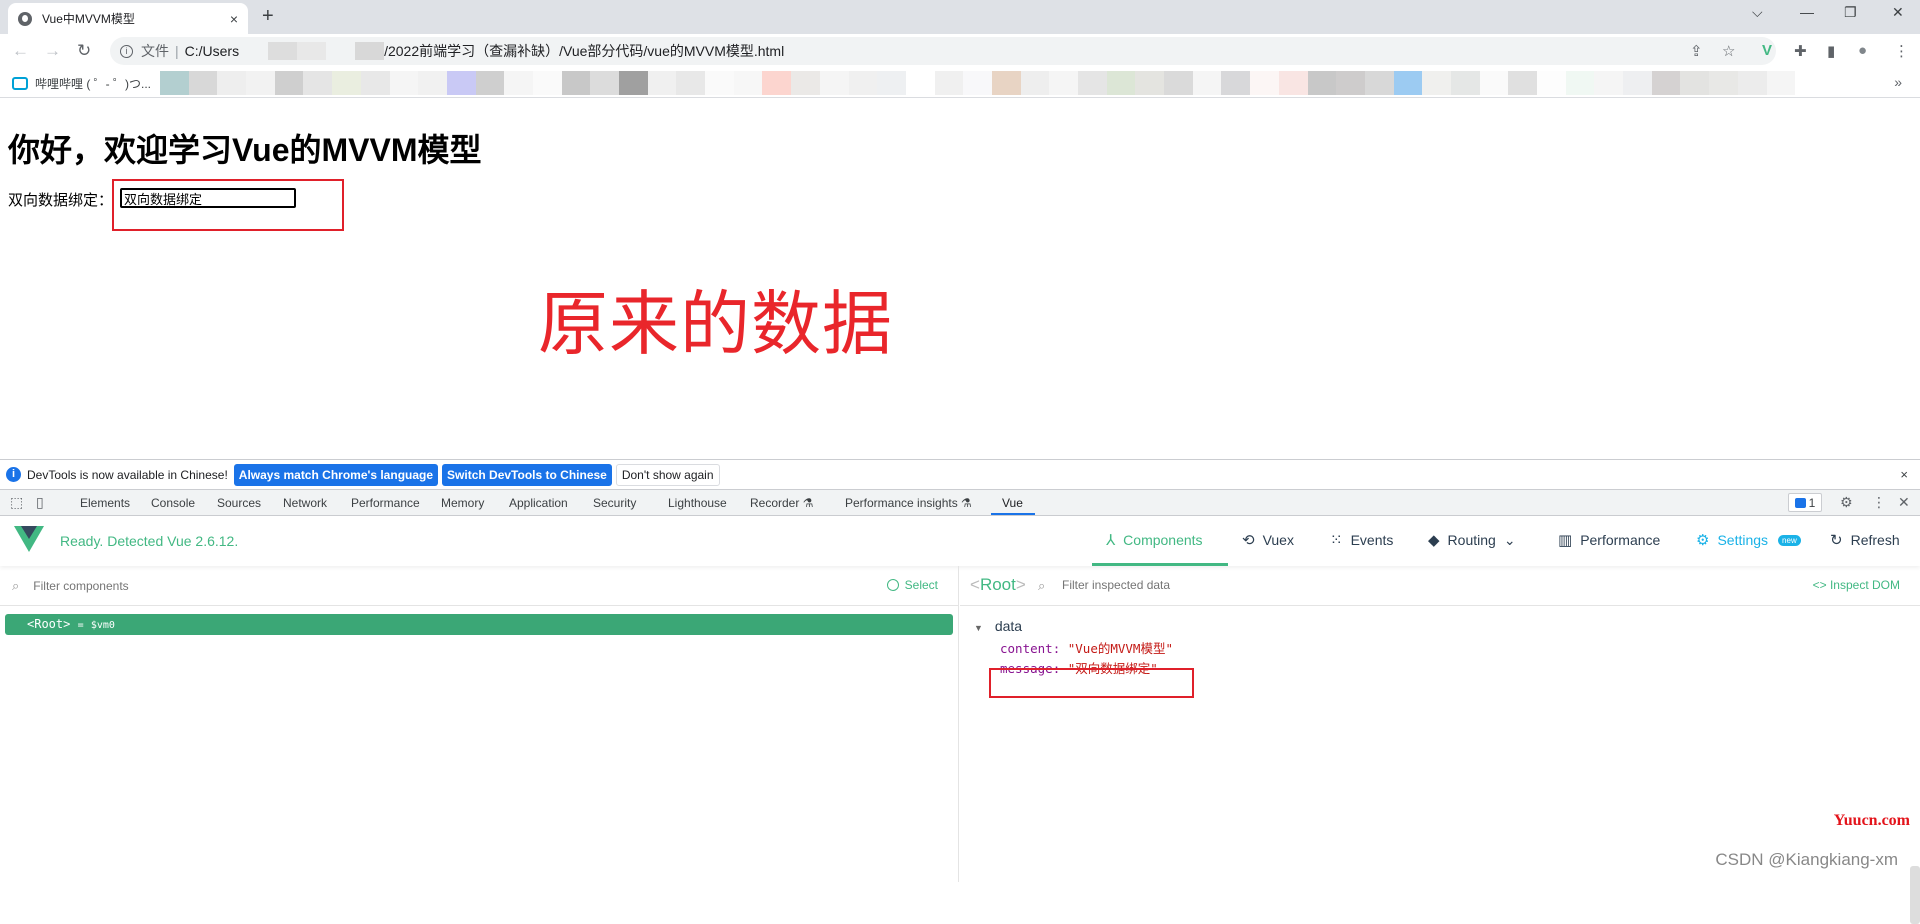 The image size is (1920, 924). I want to click on devtools-more-icon: ⋮, so click(1879, 502).